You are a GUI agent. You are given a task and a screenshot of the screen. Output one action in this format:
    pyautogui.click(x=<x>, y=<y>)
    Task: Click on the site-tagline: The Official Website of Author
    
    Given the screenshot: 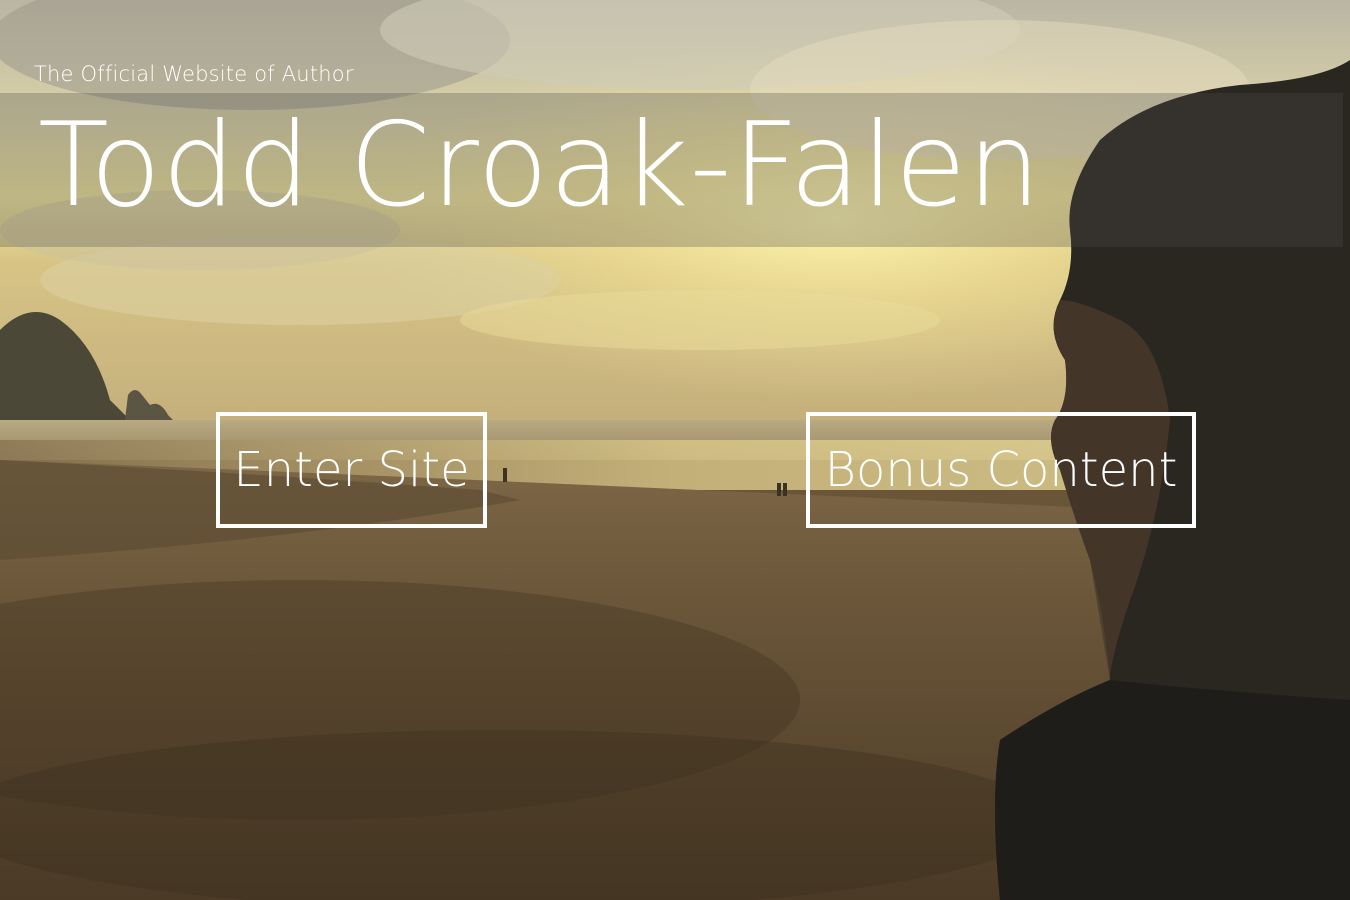 What is the action you would take?
    pyautogui.click(x=194, y=74)
    